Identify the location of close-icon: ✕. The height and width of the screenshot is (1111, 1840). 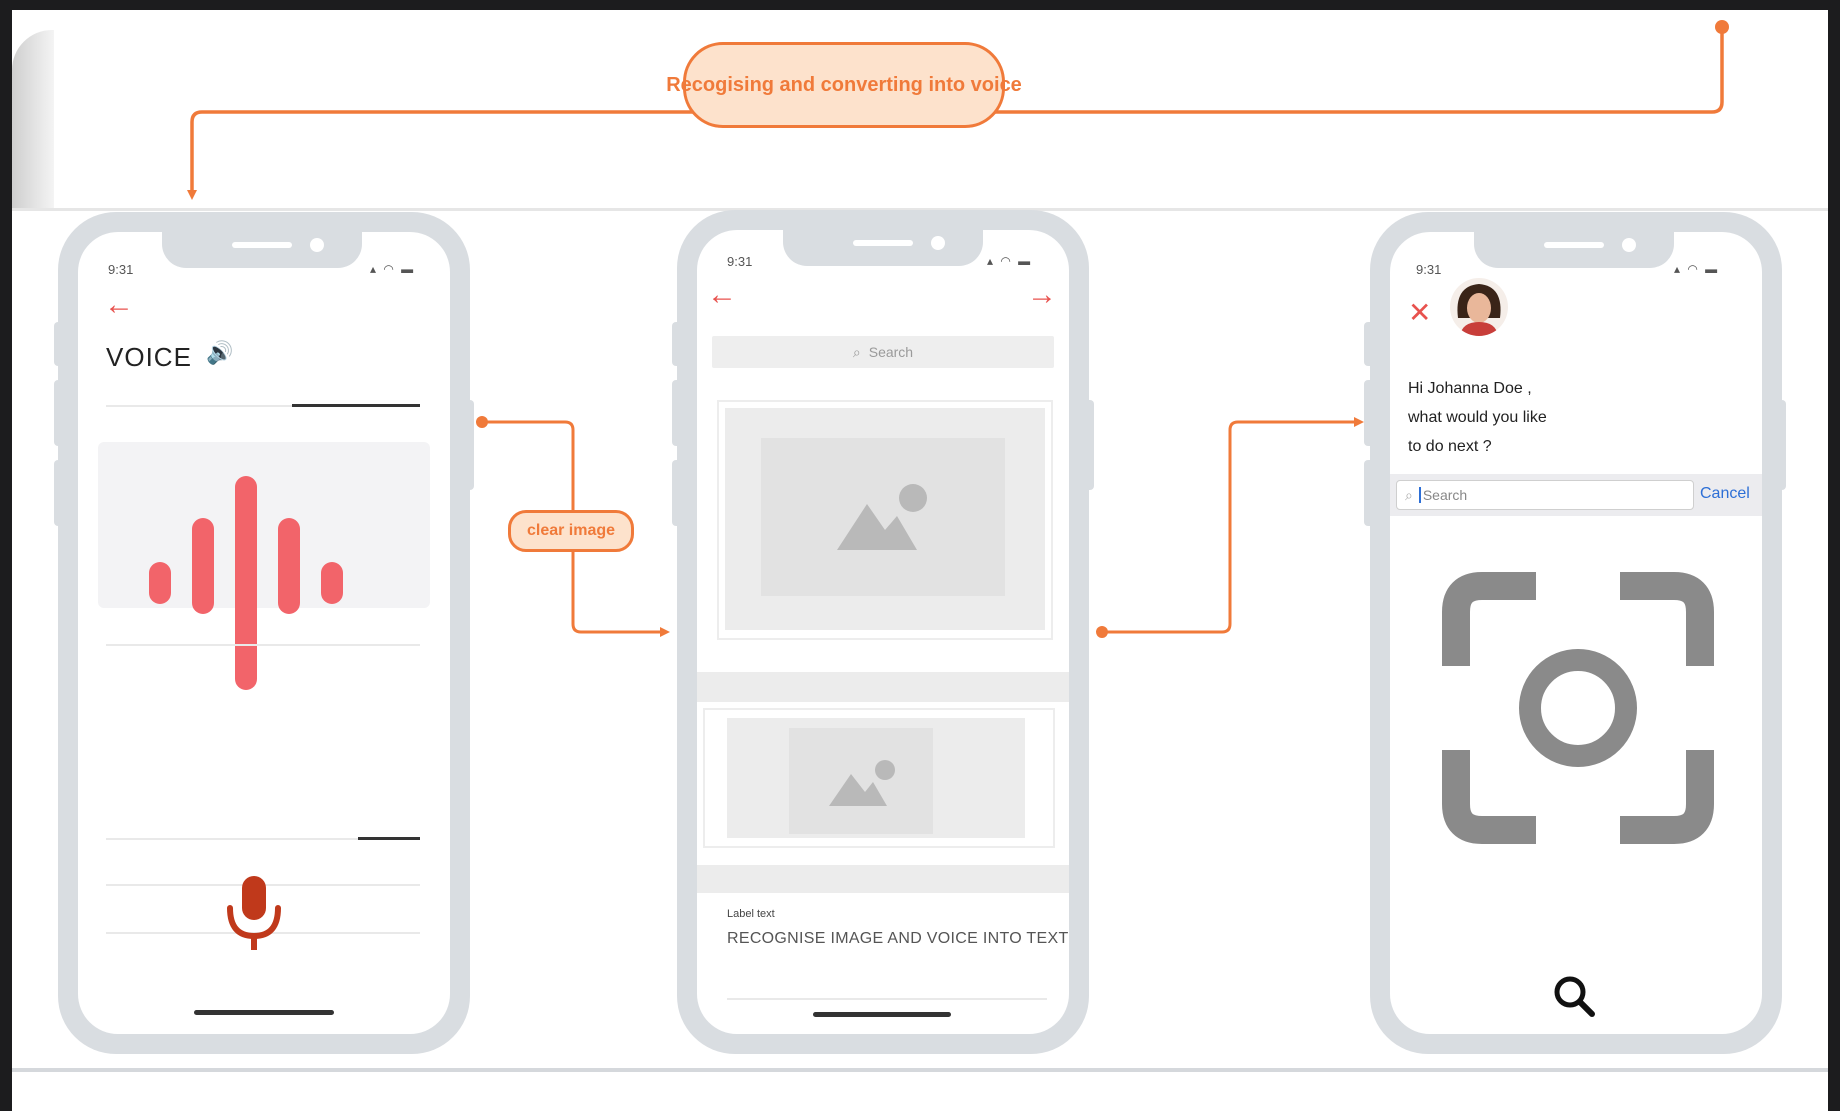
(1419, 312).